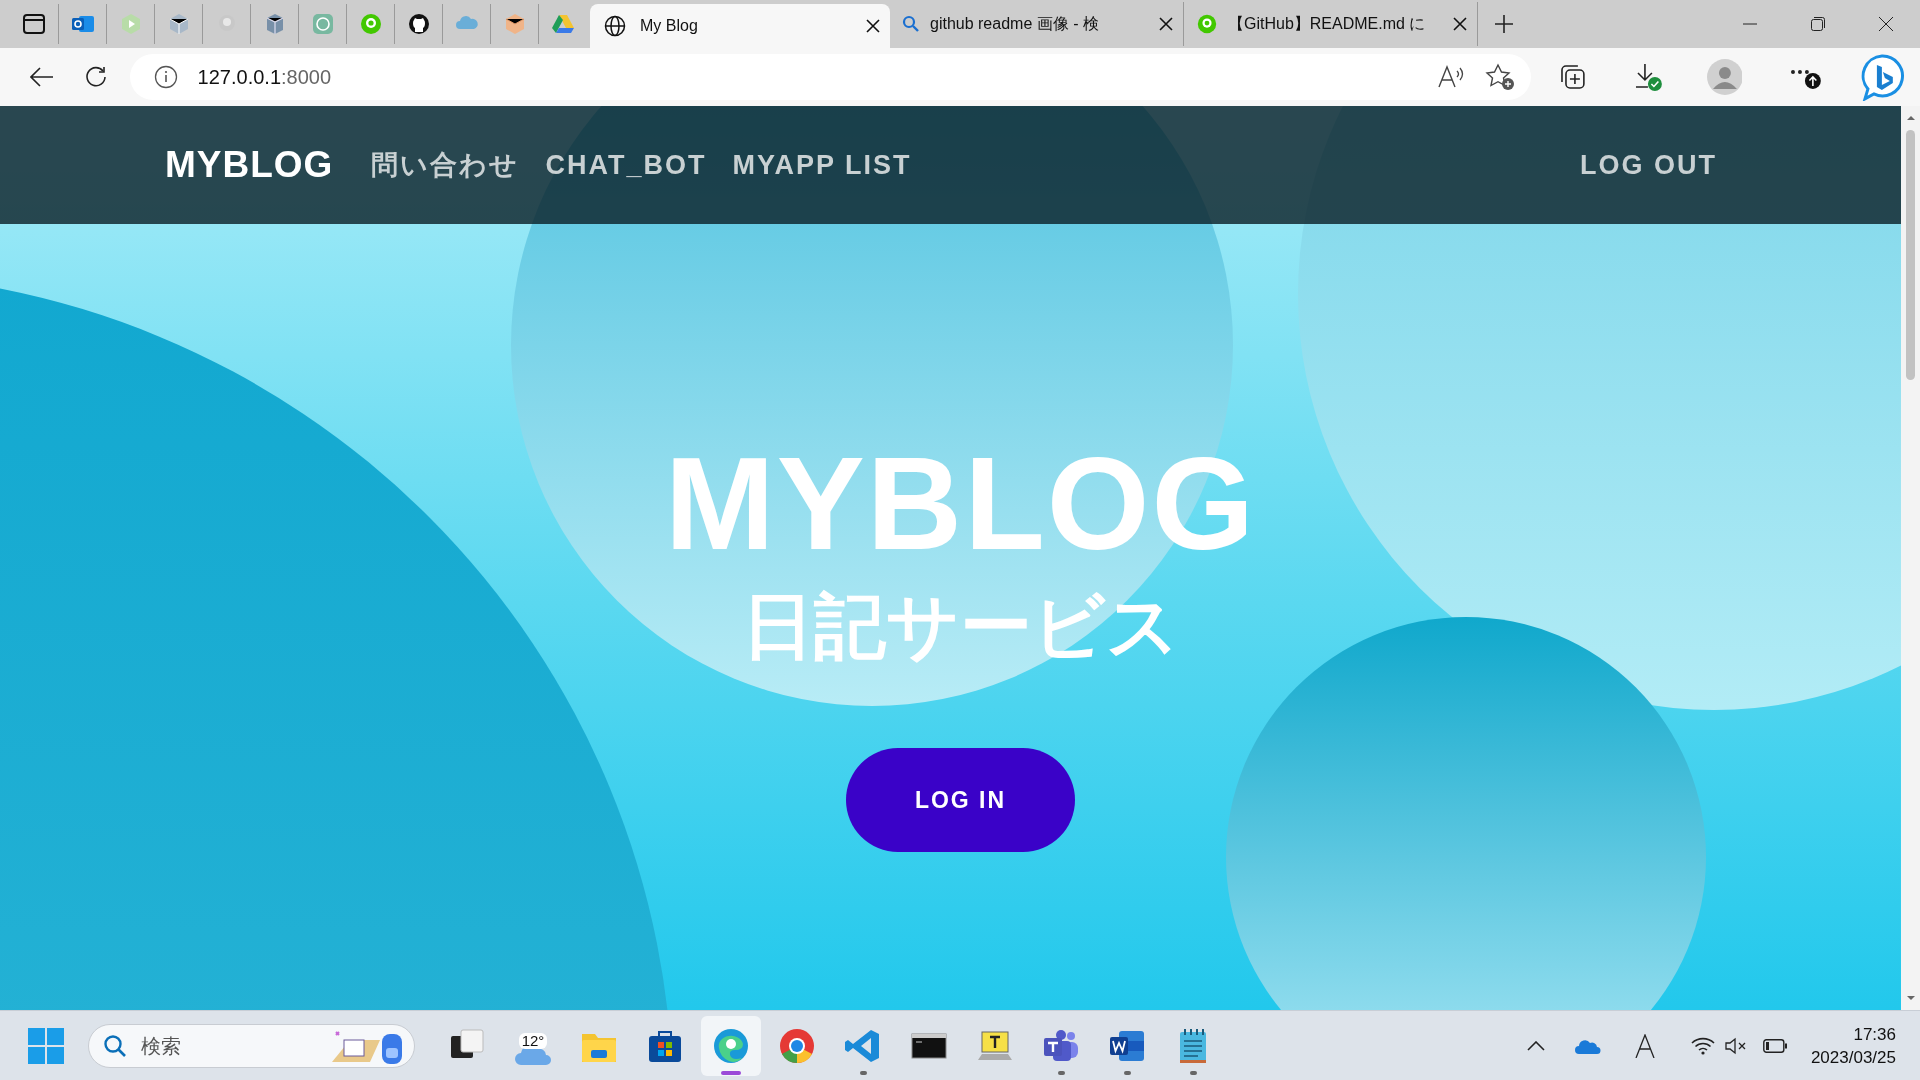 The width and height of the screenshot is (1920, 1080). What do you see at coordinates (1874, 1034) in the screenshot?
I see `clock-time: 17:36` at bounding box center [1874, 1034].